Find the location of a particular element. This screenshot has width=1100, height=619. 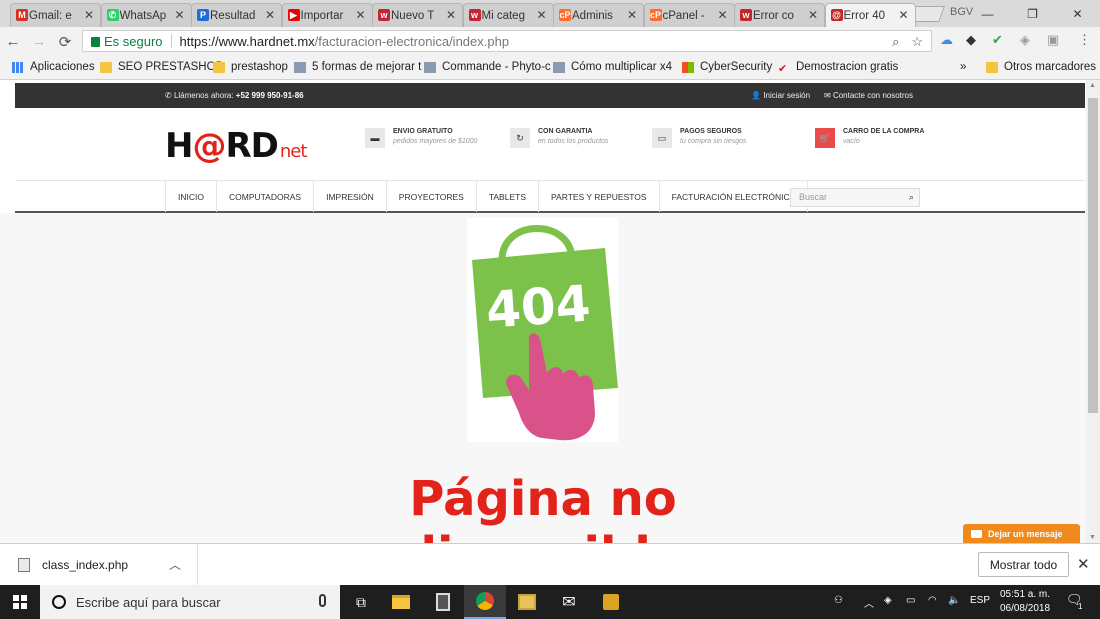

tab-label: Error 40 is located at coordinates (864, 15).